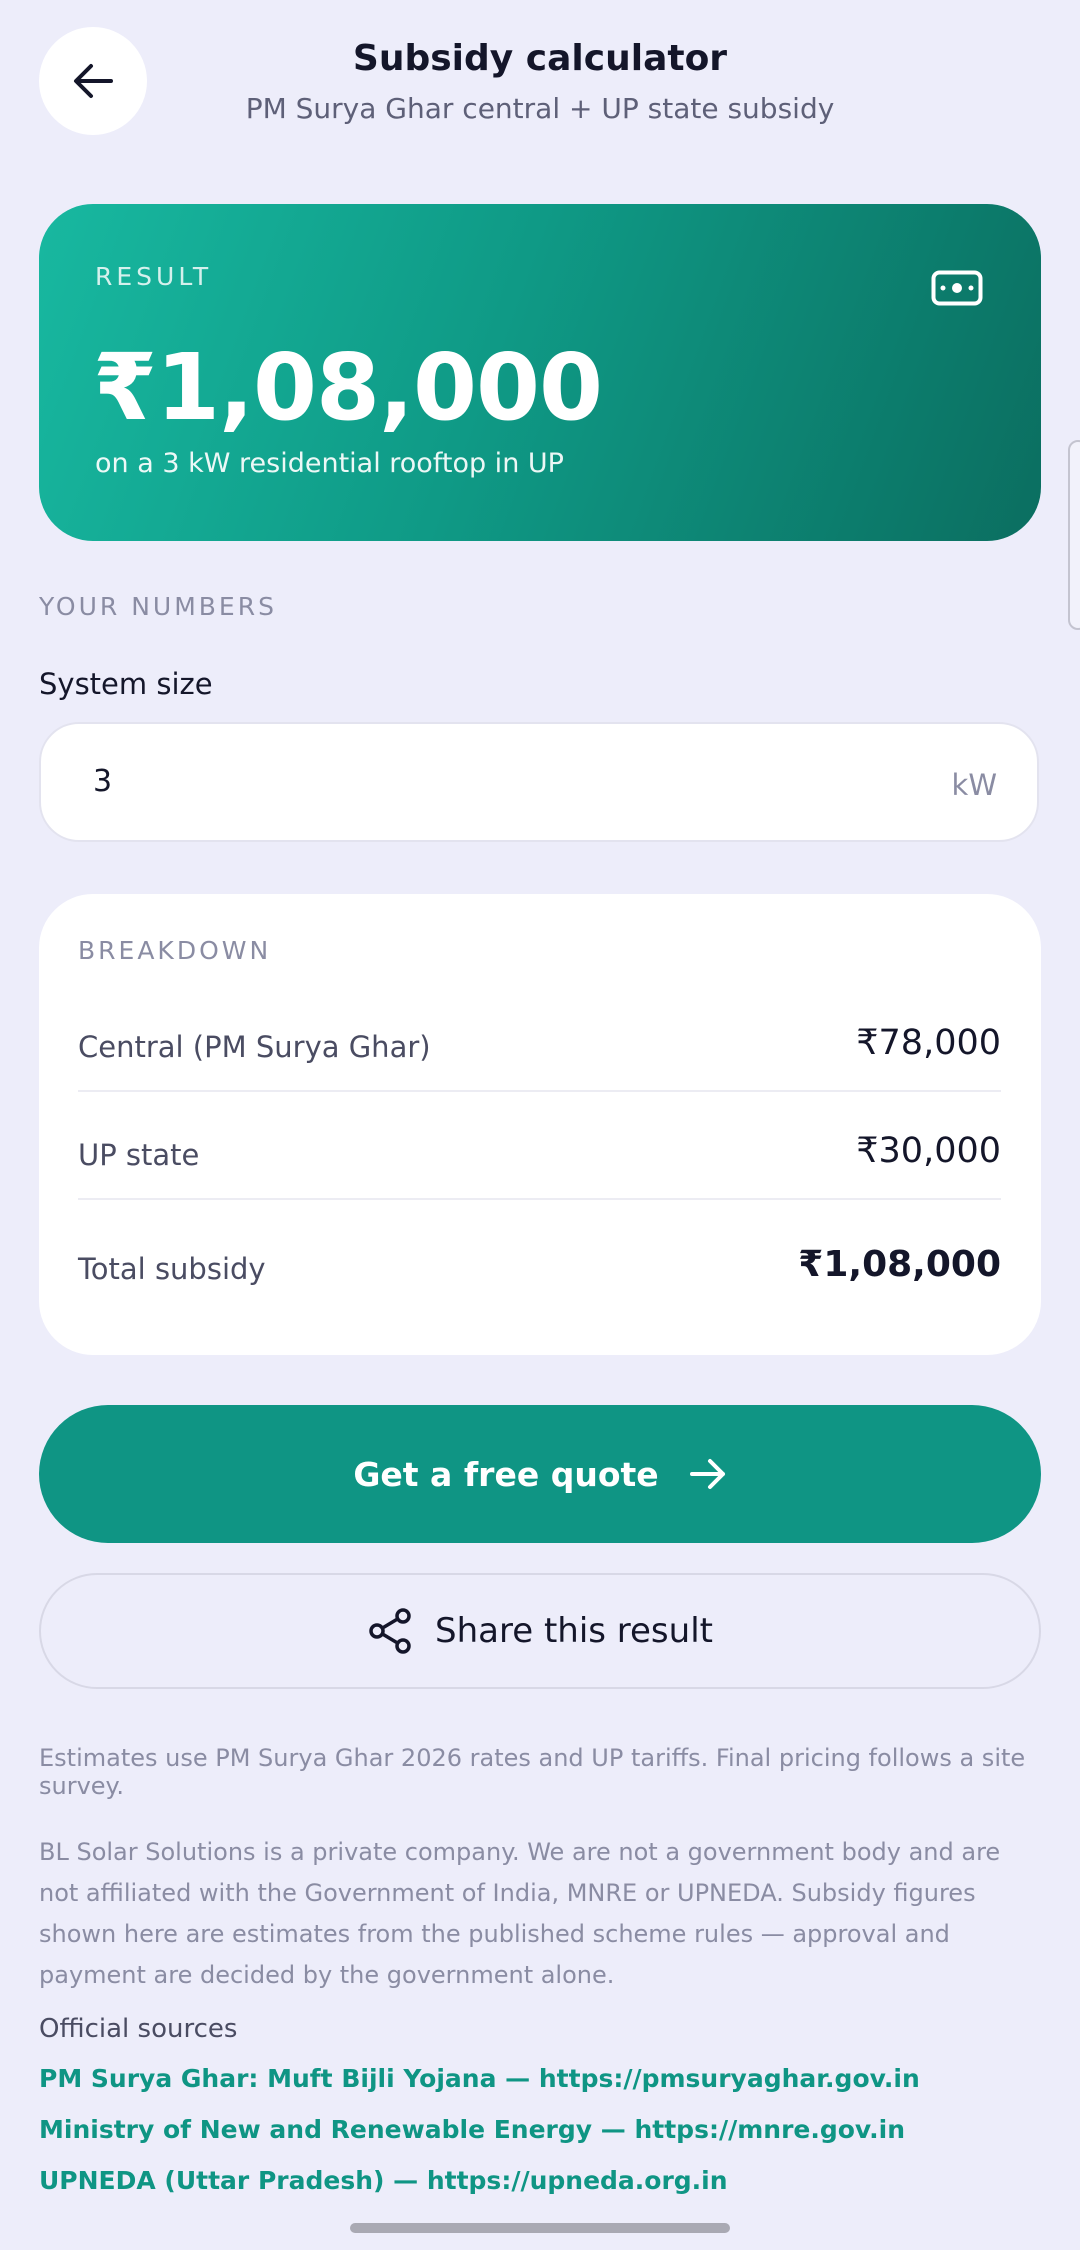  Describe the element at coordinates (540, 58) in the screenshot. I see `page-title: Subsidy calculator` at that location.